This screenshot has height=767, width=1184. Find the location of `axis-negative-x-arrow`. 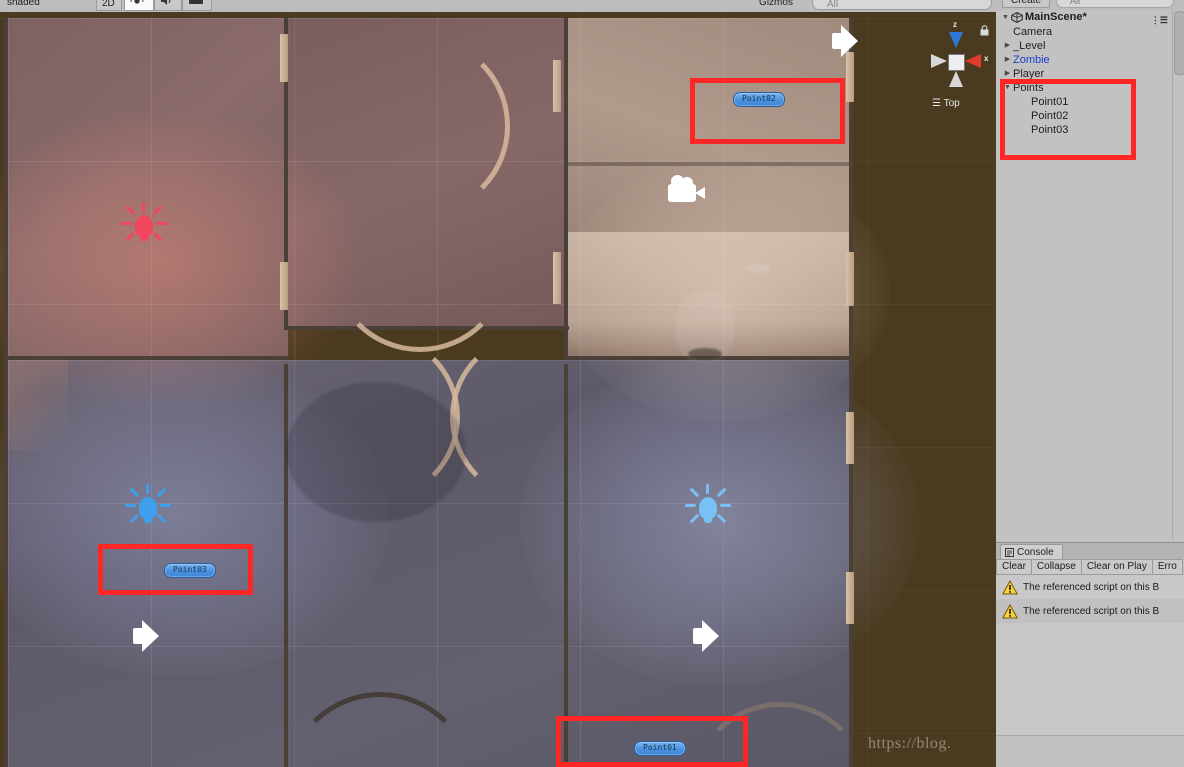

axis-negative-x-arrow is located at coordinates (939, 61).